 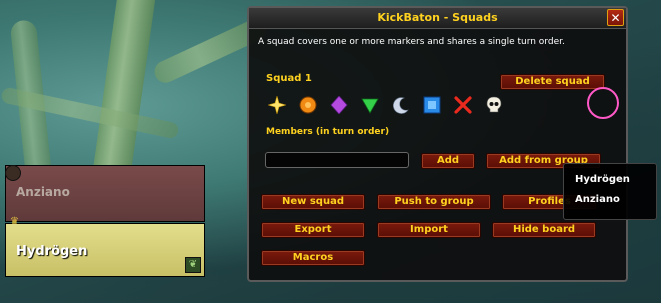 I want to click on party-frame-anziano: Anziano, so click(x=105, y=193).